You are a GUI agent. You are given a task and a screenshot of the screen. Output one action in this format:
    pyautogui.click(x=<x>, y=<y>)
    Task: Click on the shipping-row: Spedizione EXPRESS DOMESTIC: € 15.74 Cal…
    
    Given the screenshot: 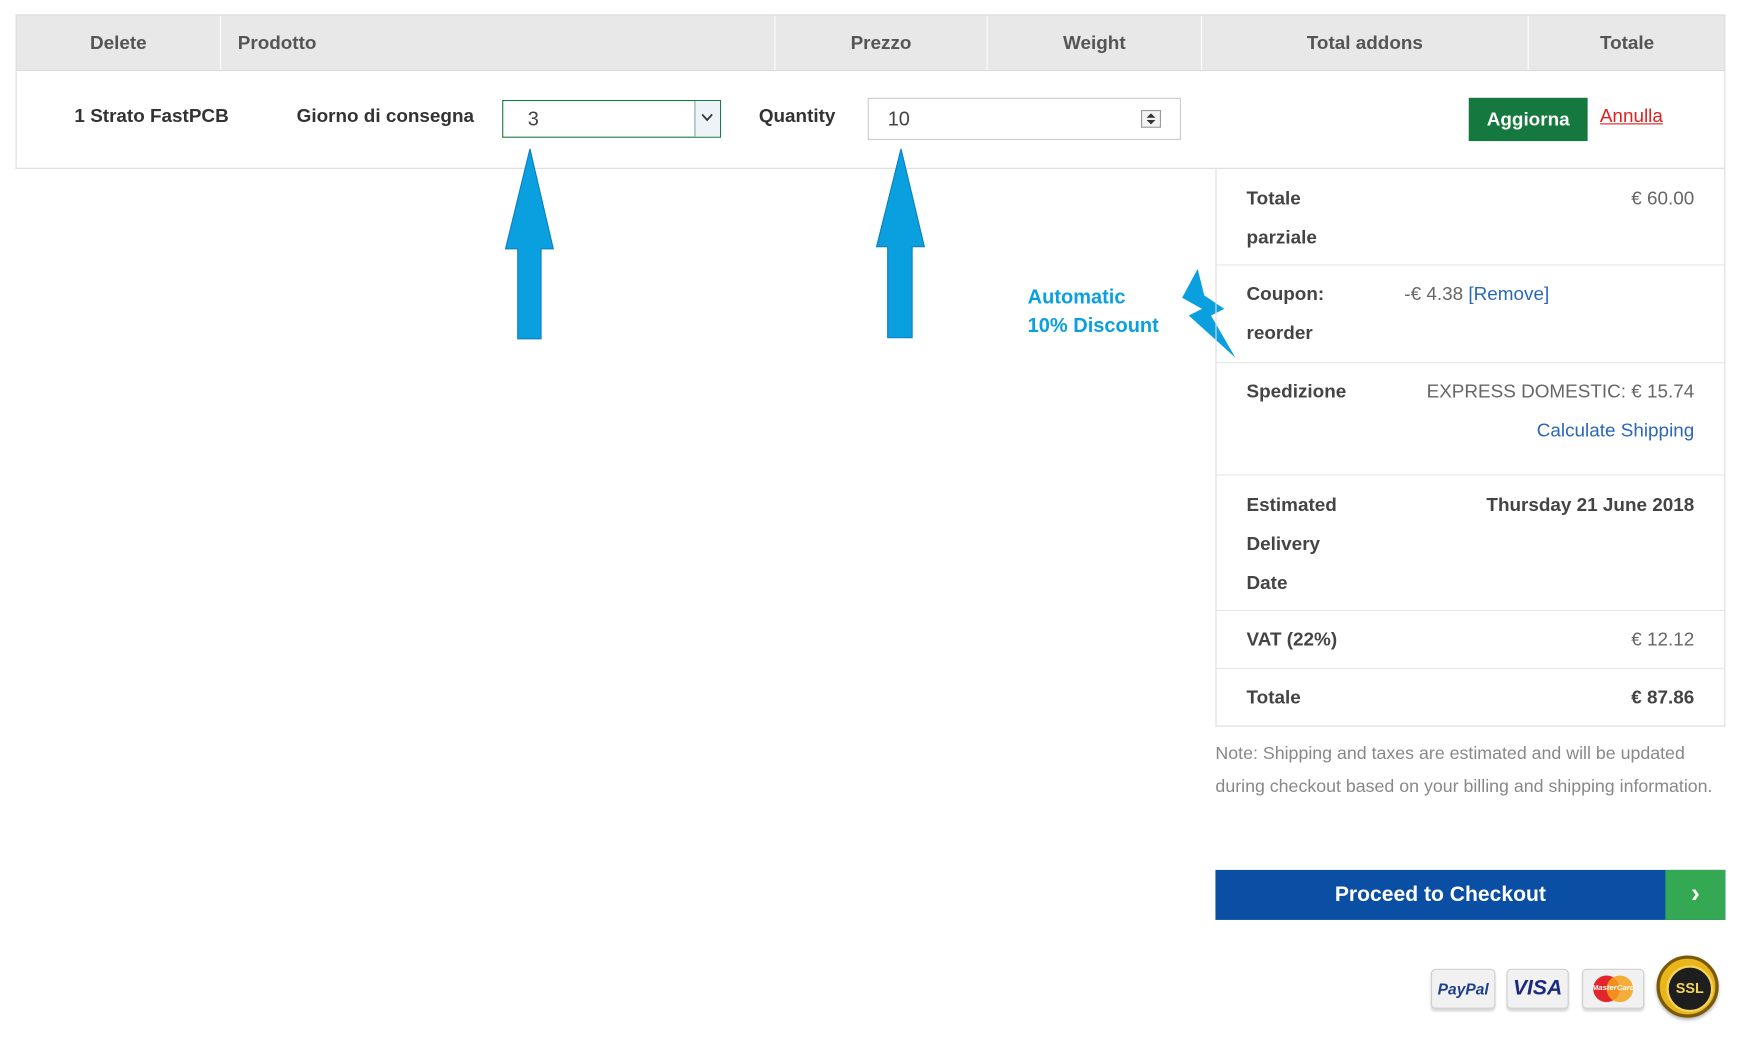 What is the action you would take?
    pyautogui.click(x=1470, y=419)
    